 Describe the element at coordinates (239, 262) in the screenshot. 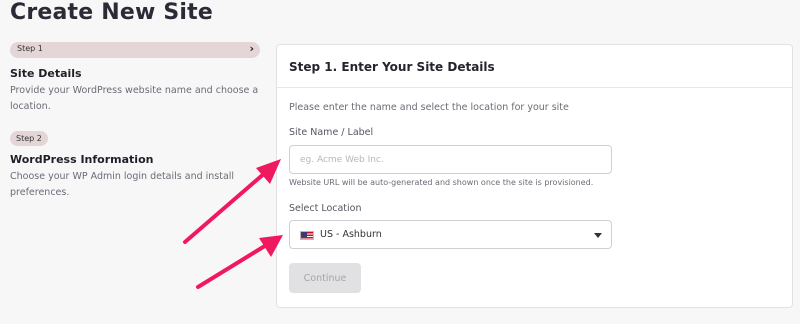

I see `annotation-arrow-location` at that location.